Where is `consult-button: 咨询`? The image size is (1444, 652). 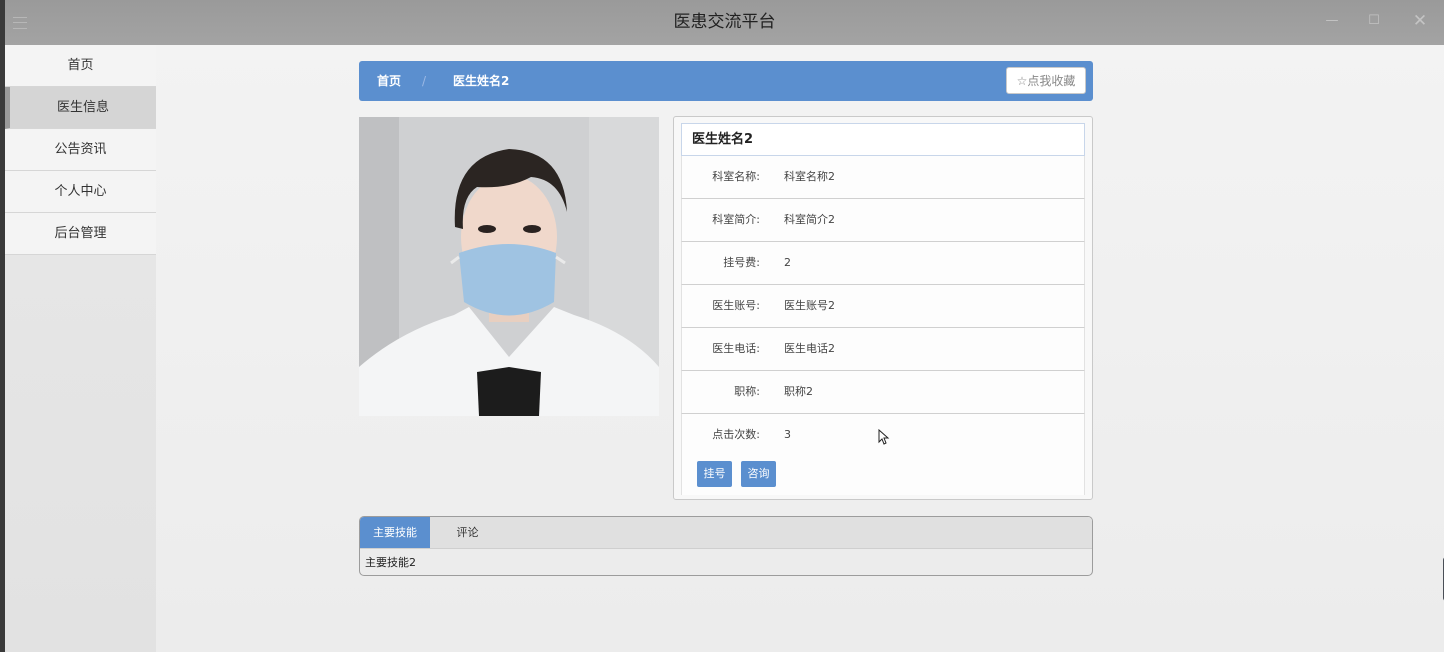
consult-button: 咨询 is located at coordinates (758, 474).